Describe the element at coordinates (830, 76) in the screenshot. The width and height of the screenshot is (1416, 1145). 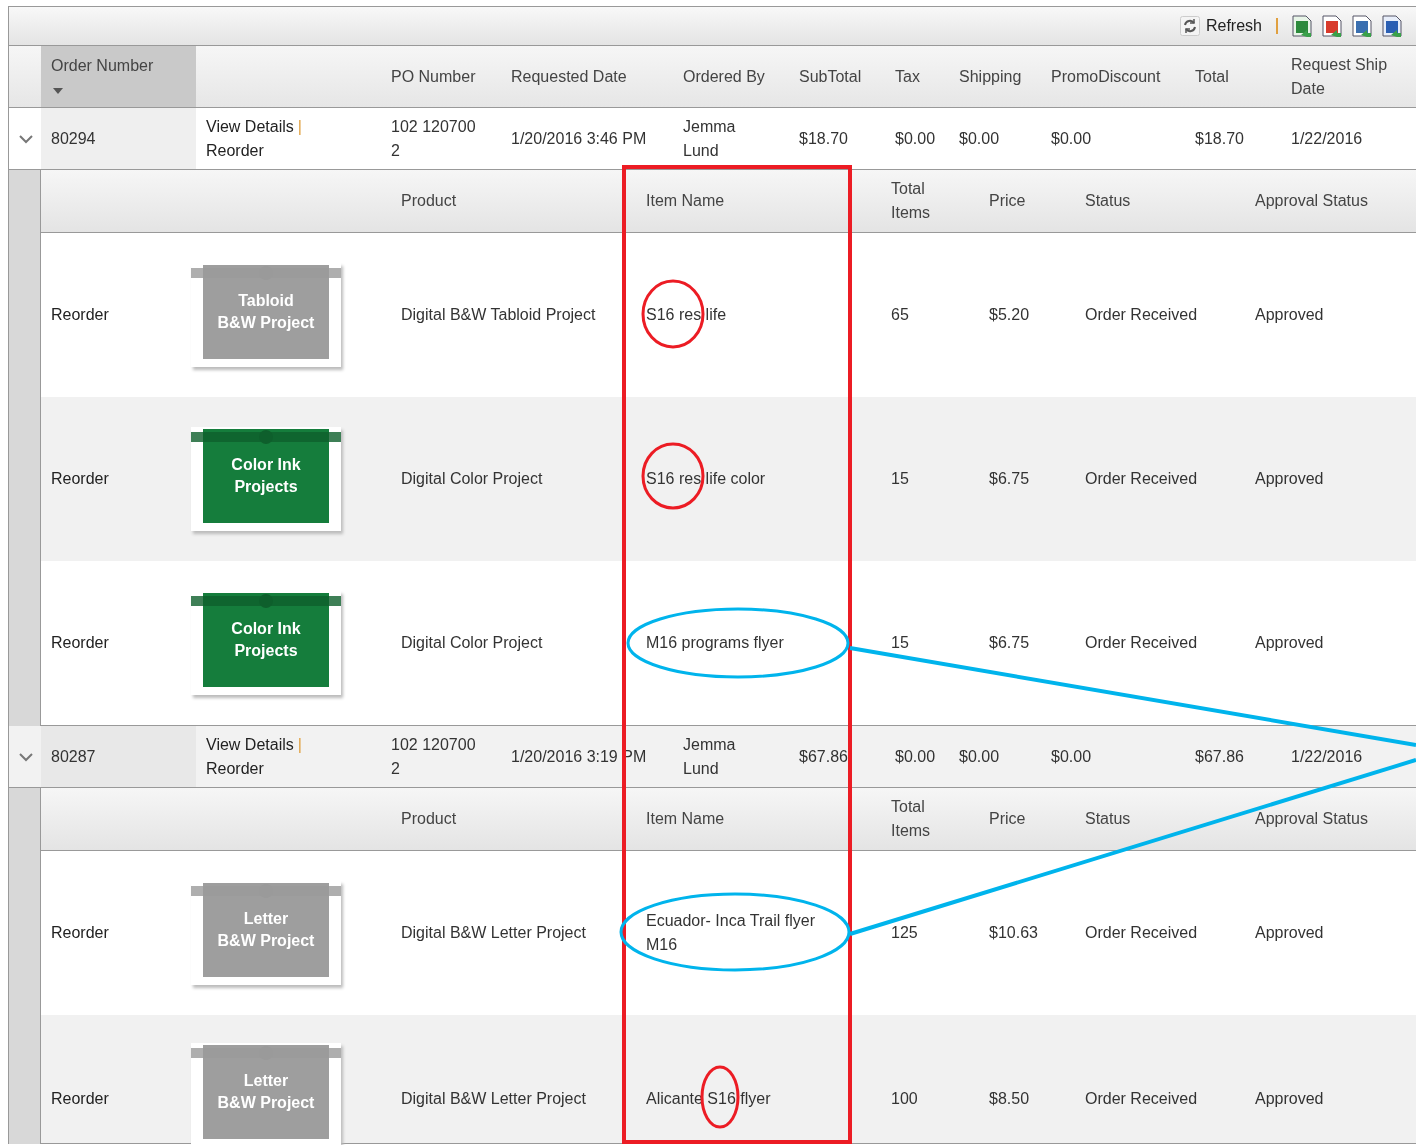
I see `column-header: SubTotal` at that location.